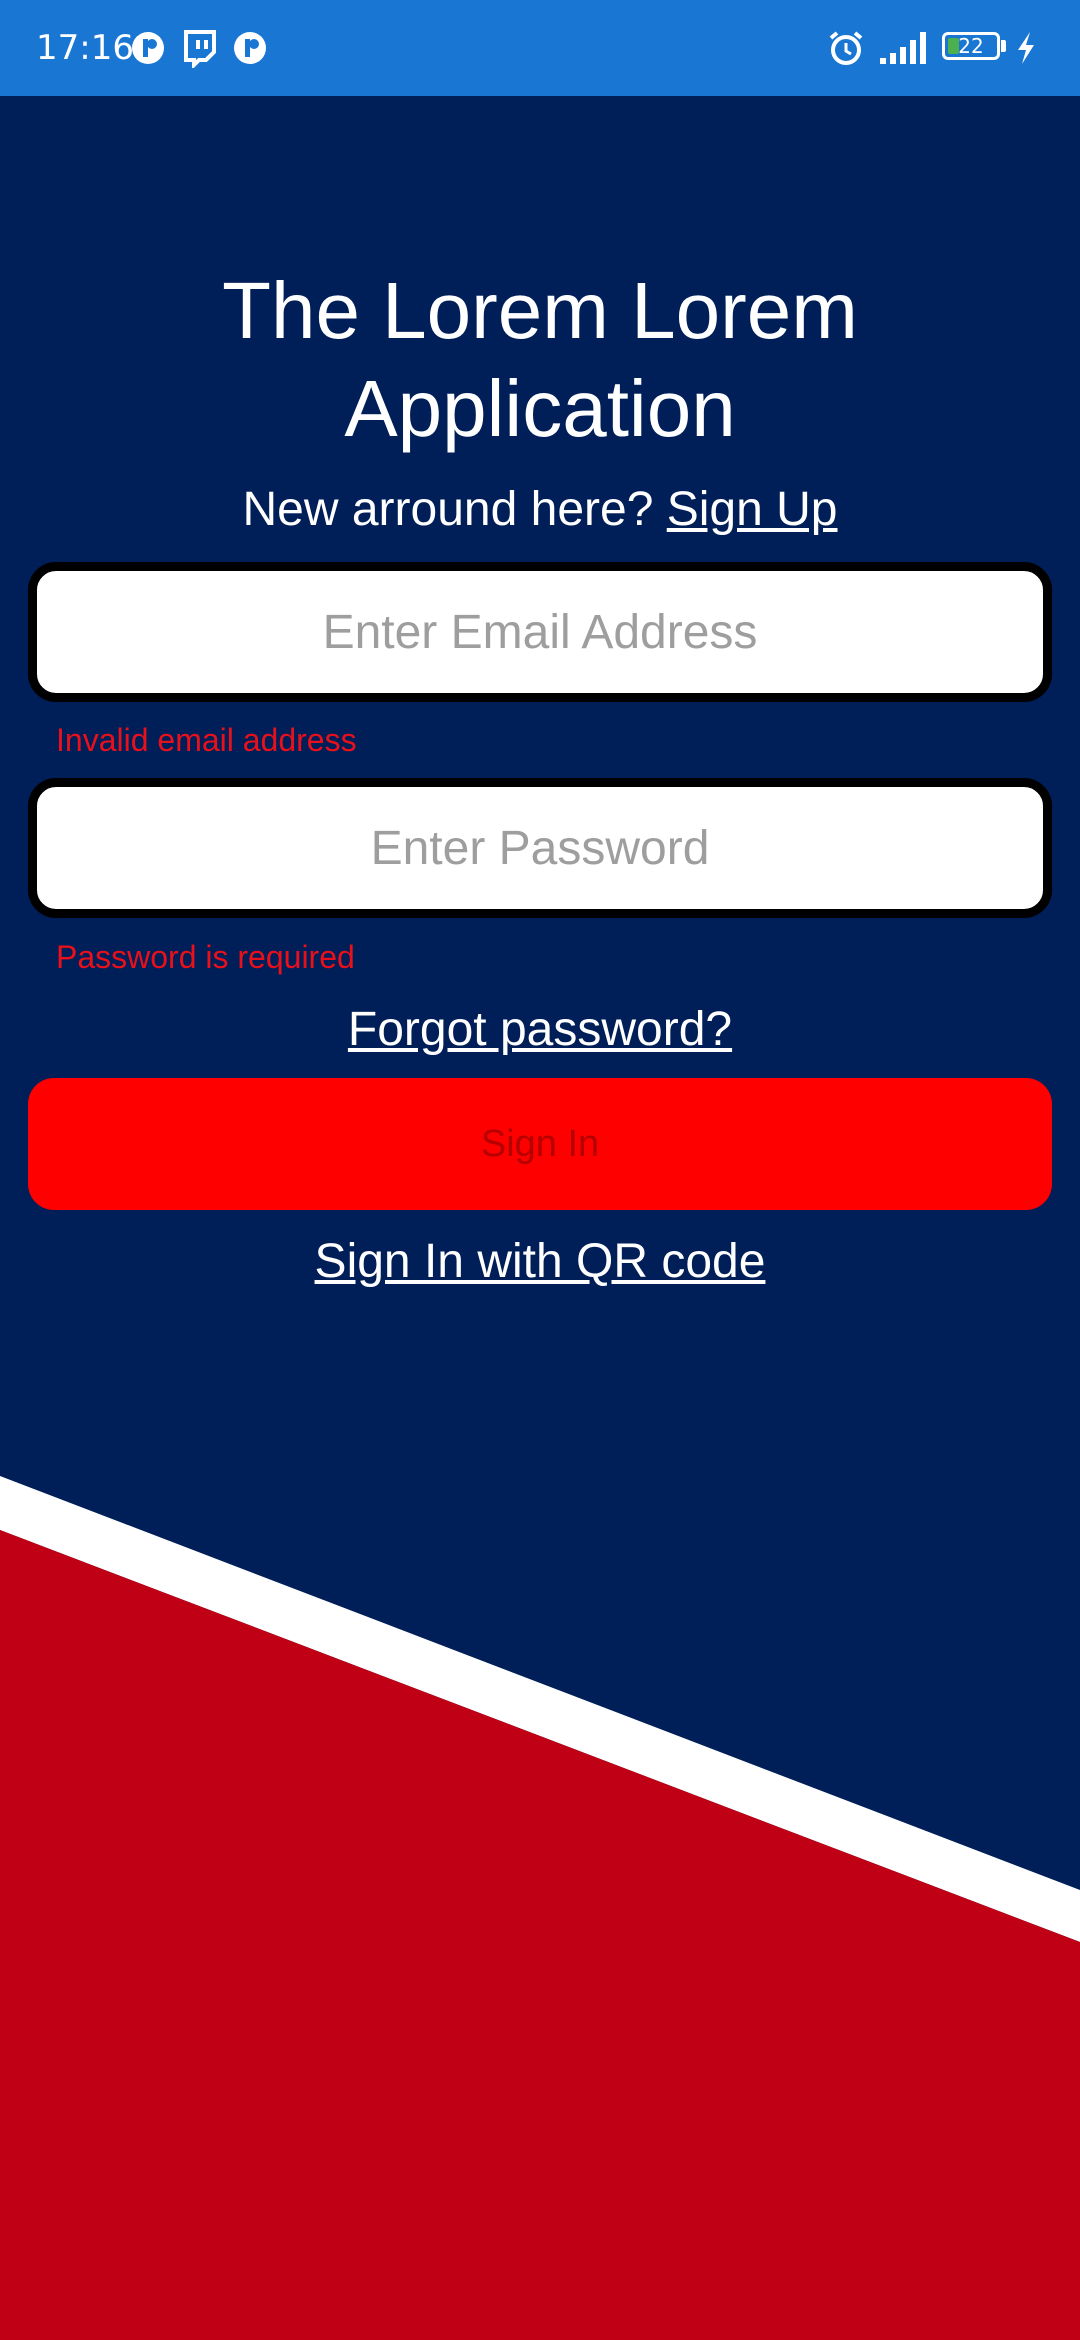 The image size is (1080, 2340). What do you see at coordinates (971, 46) in the screenshot?
I see `battery-level: 22` at bounding box center [971, 46].